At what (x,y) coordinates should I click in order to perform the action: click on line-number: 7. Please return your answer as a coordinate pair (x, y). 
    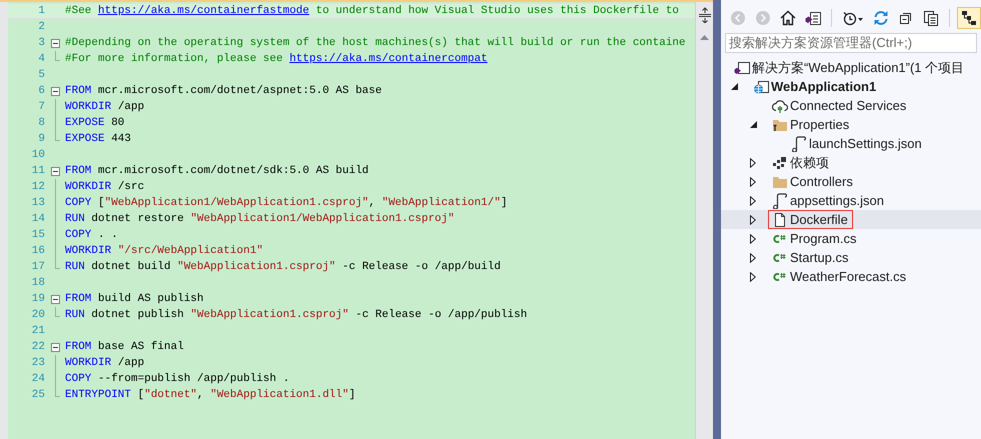
    Looking at the image, I should click on (41, 107).